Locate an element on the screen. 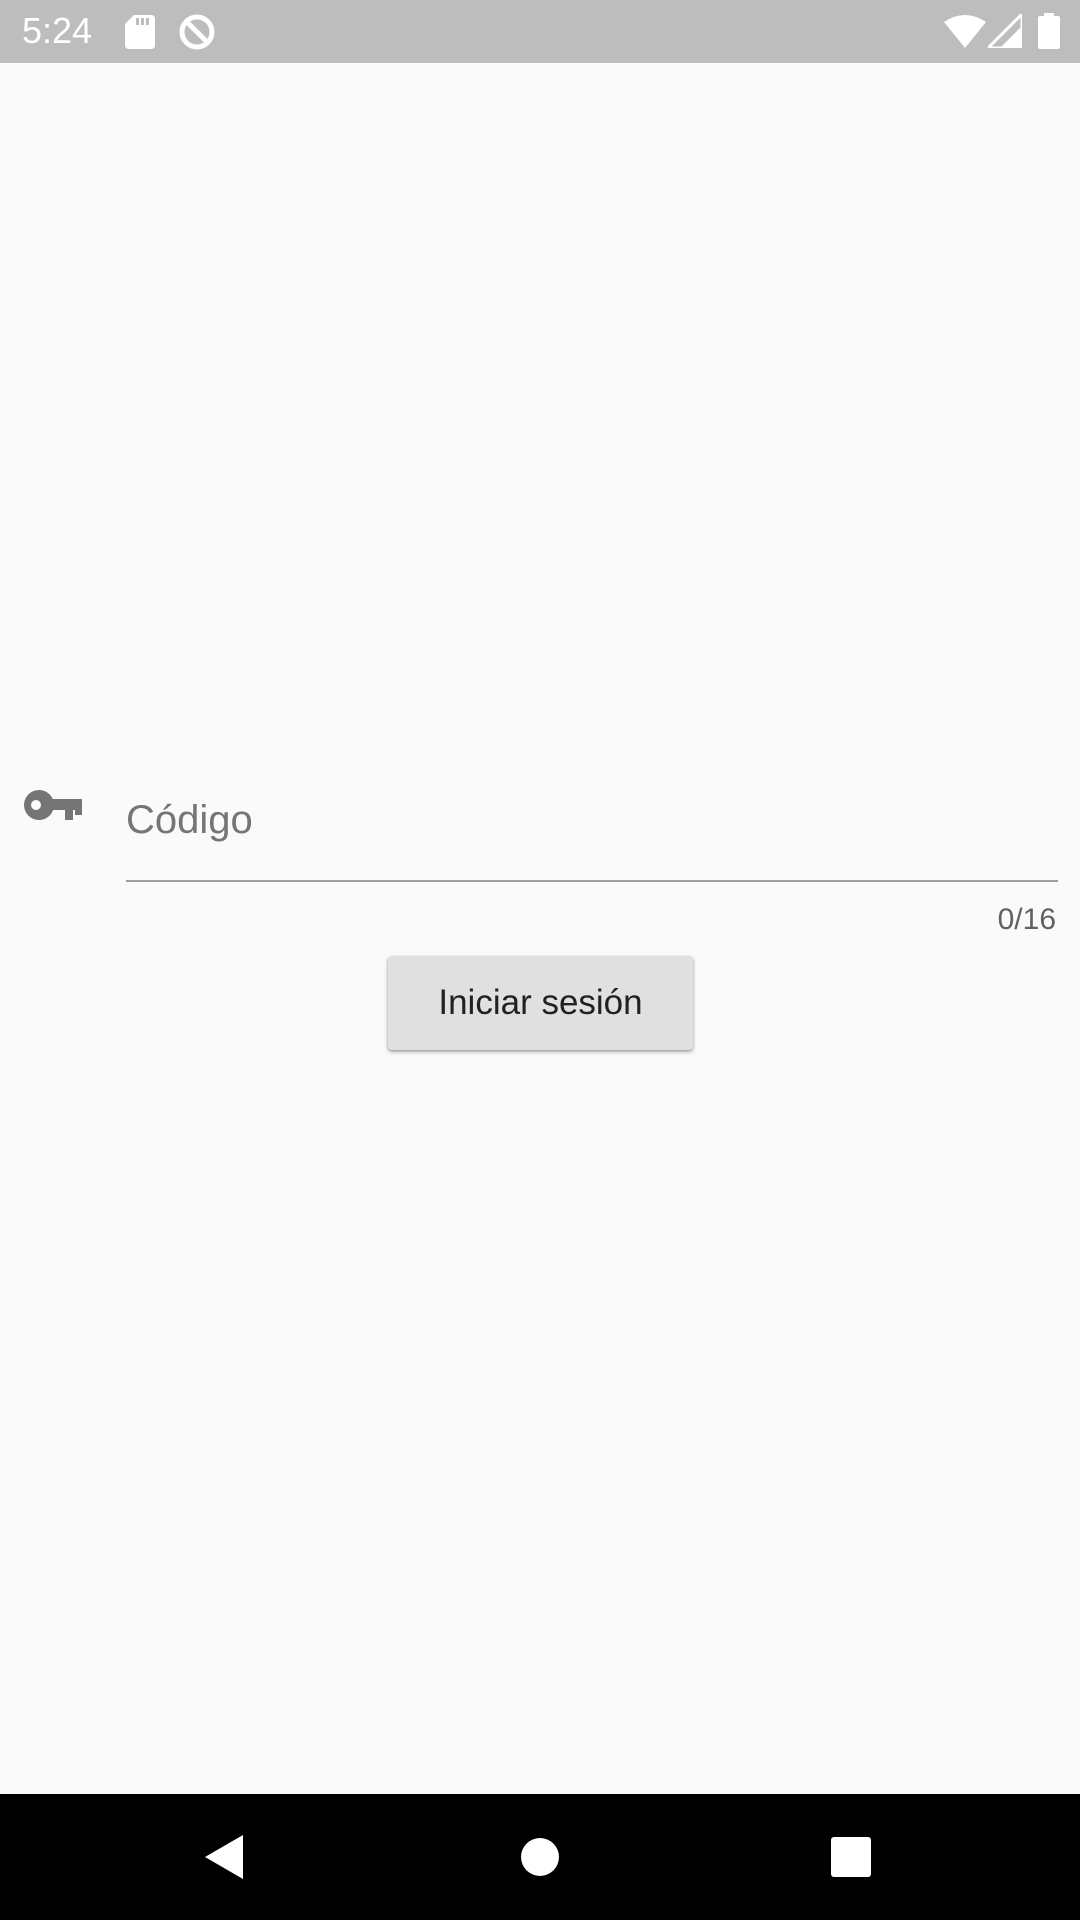  character-counter: 0/16 is located at coordinates (1026, 919).